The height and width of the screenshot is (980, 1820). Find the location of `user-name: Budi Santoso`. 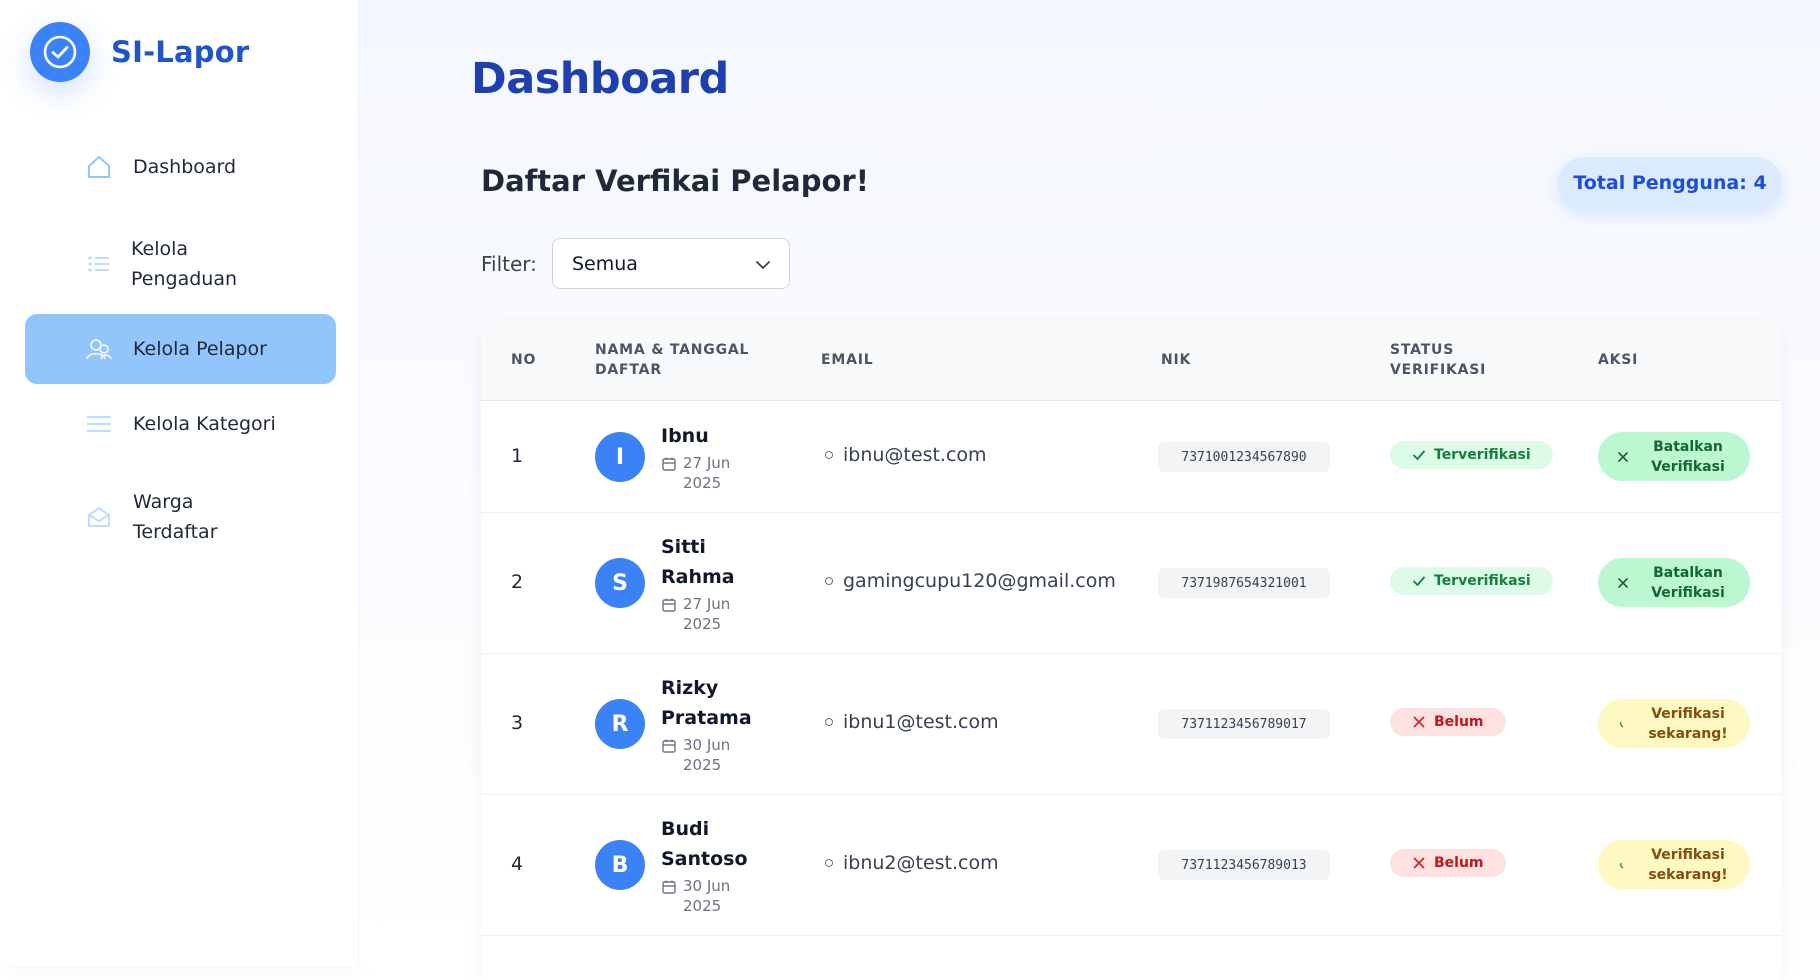

user-name: Budi Santoso is located at coordinates (704, 844).